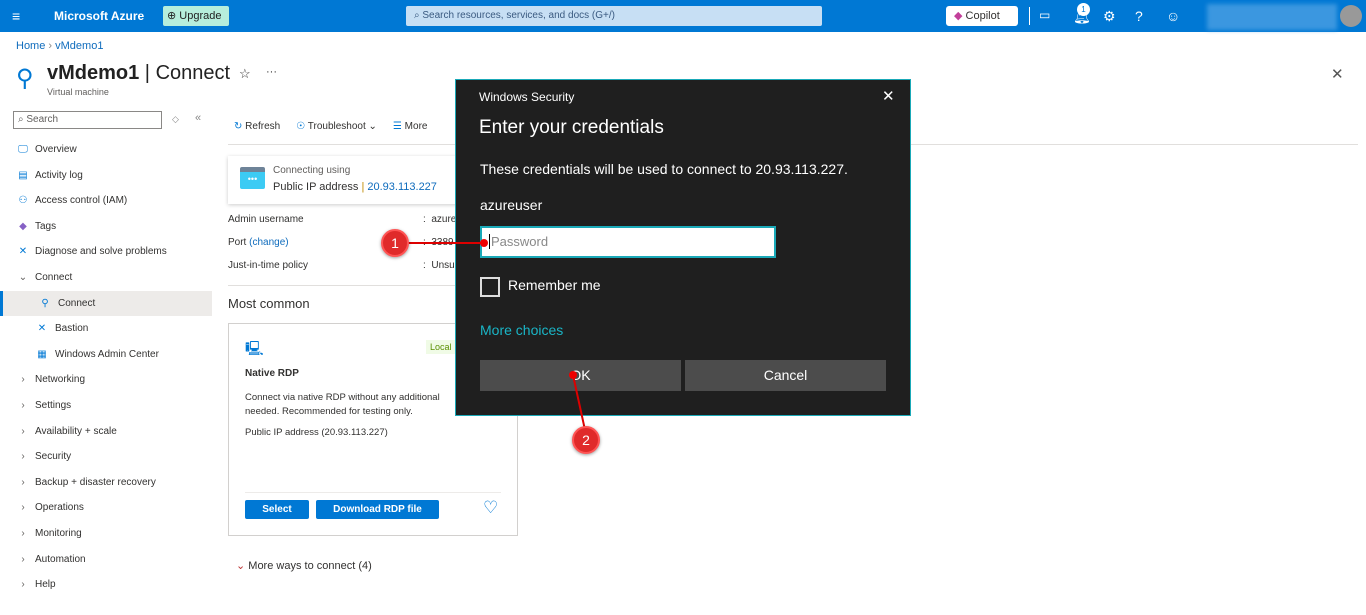 This screenshot has width=1366, height=615. I want to click on annotation-marker-2: 2, so click(586, 440).